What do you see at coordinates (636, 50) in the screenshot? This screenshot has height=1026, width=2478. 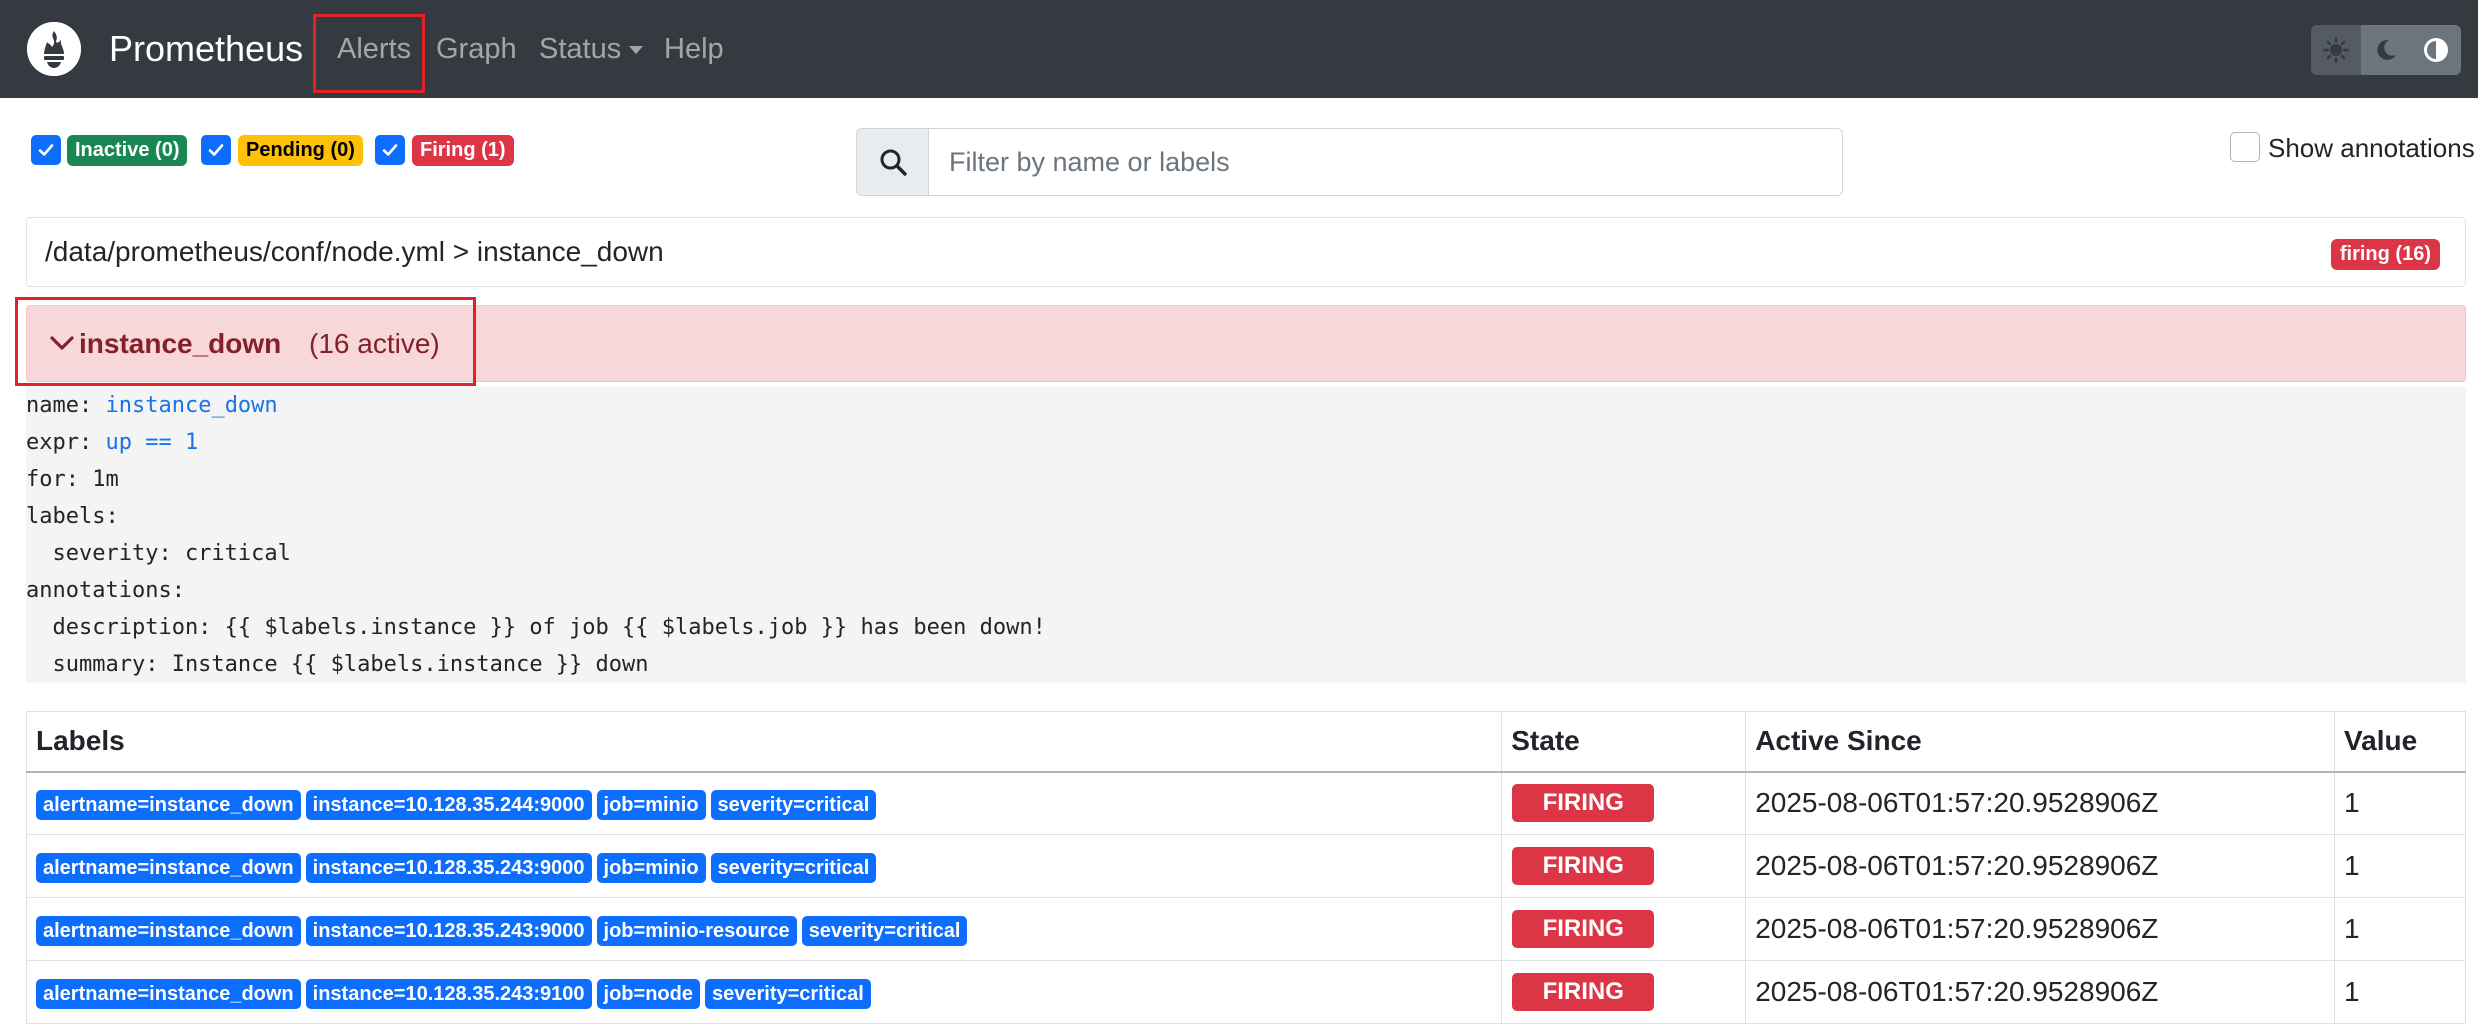 I see `chevron-down-icon` at bounding box center [636, 50].